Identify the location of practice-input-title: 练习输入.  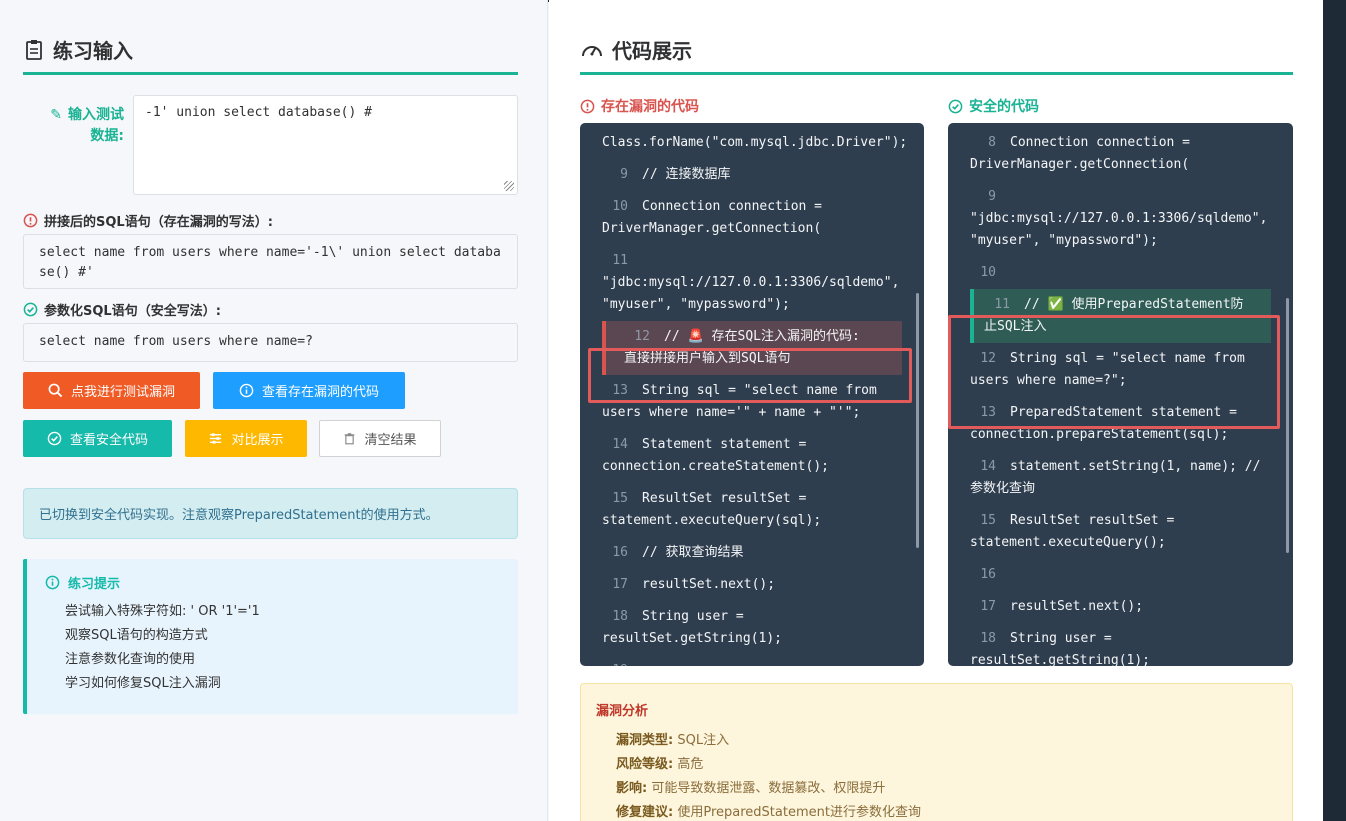
(78, 49).